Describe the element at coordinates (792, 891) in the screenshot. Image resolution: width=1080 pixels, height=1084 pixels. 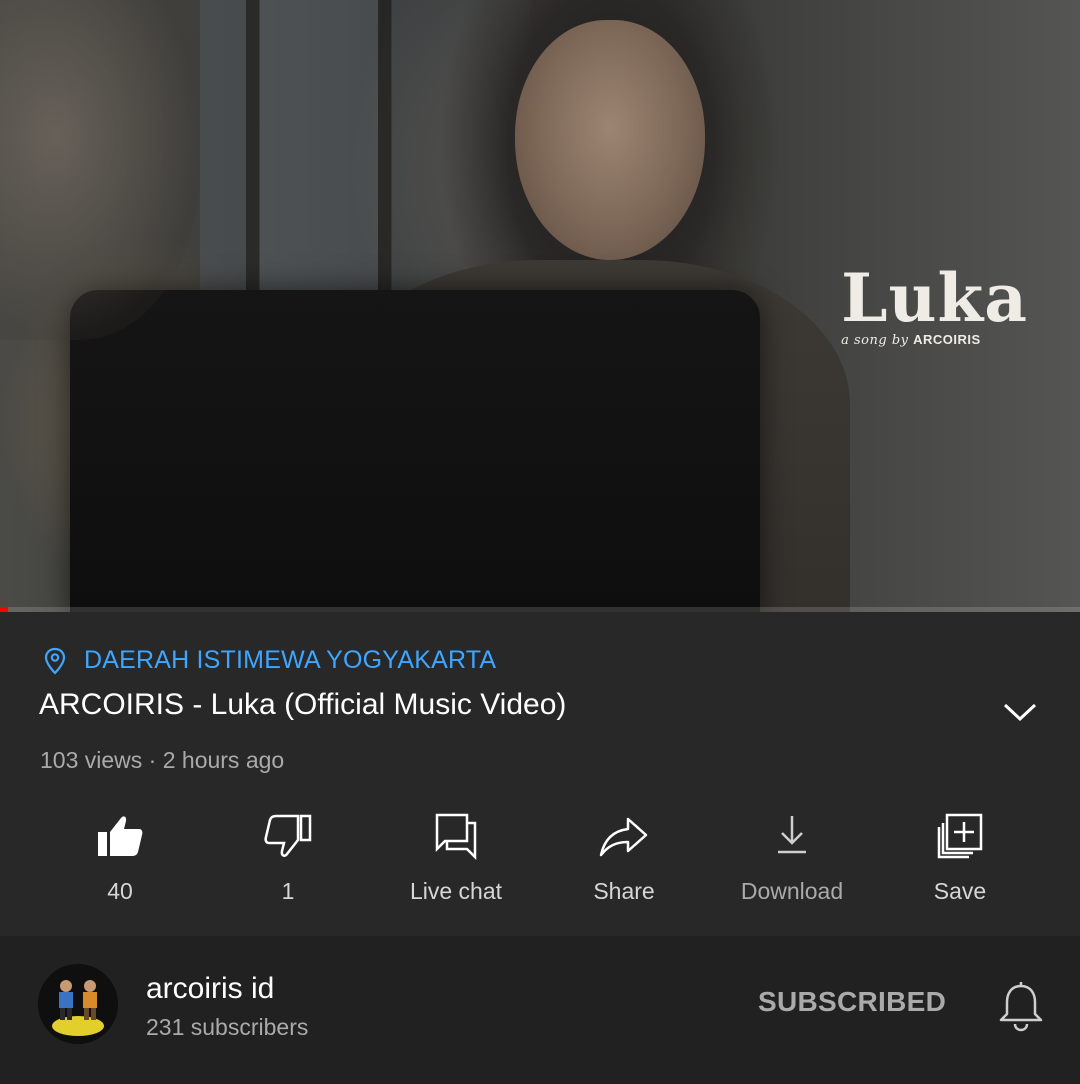
I see `download-label: Download` at that location.